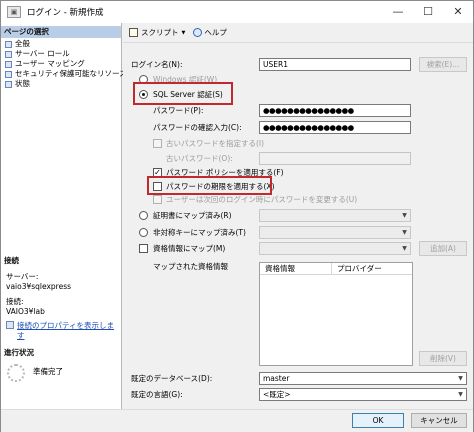  I want to click on script-icon, so click(133, 32).